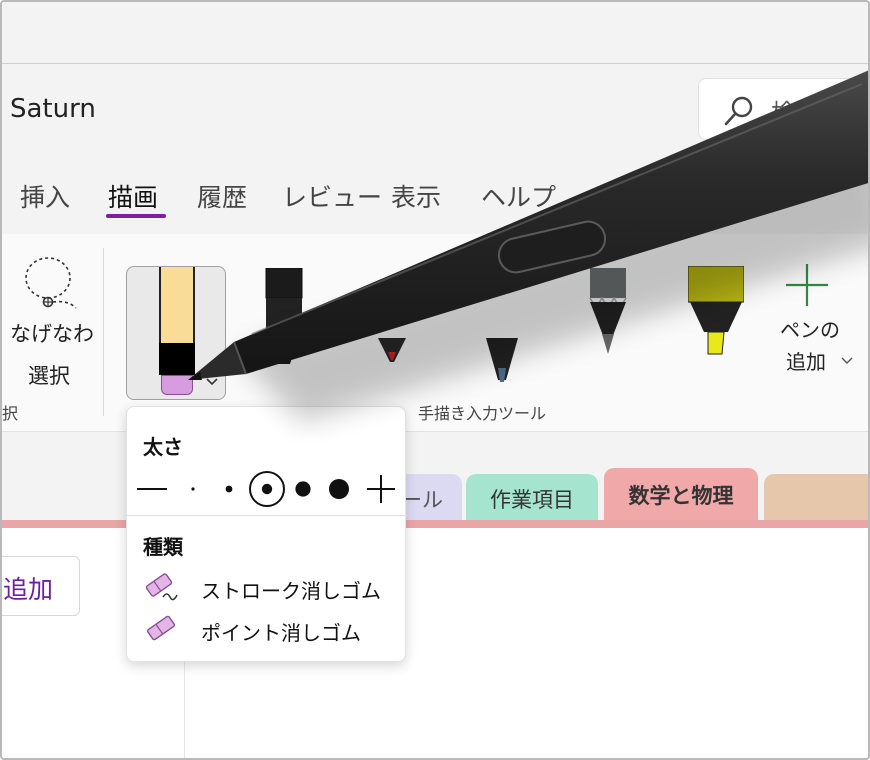  What do you see at coordinates (806, 360) in the screenshot?
I see `add-pen-label-2: 追加` at bounding box center [806, 360].